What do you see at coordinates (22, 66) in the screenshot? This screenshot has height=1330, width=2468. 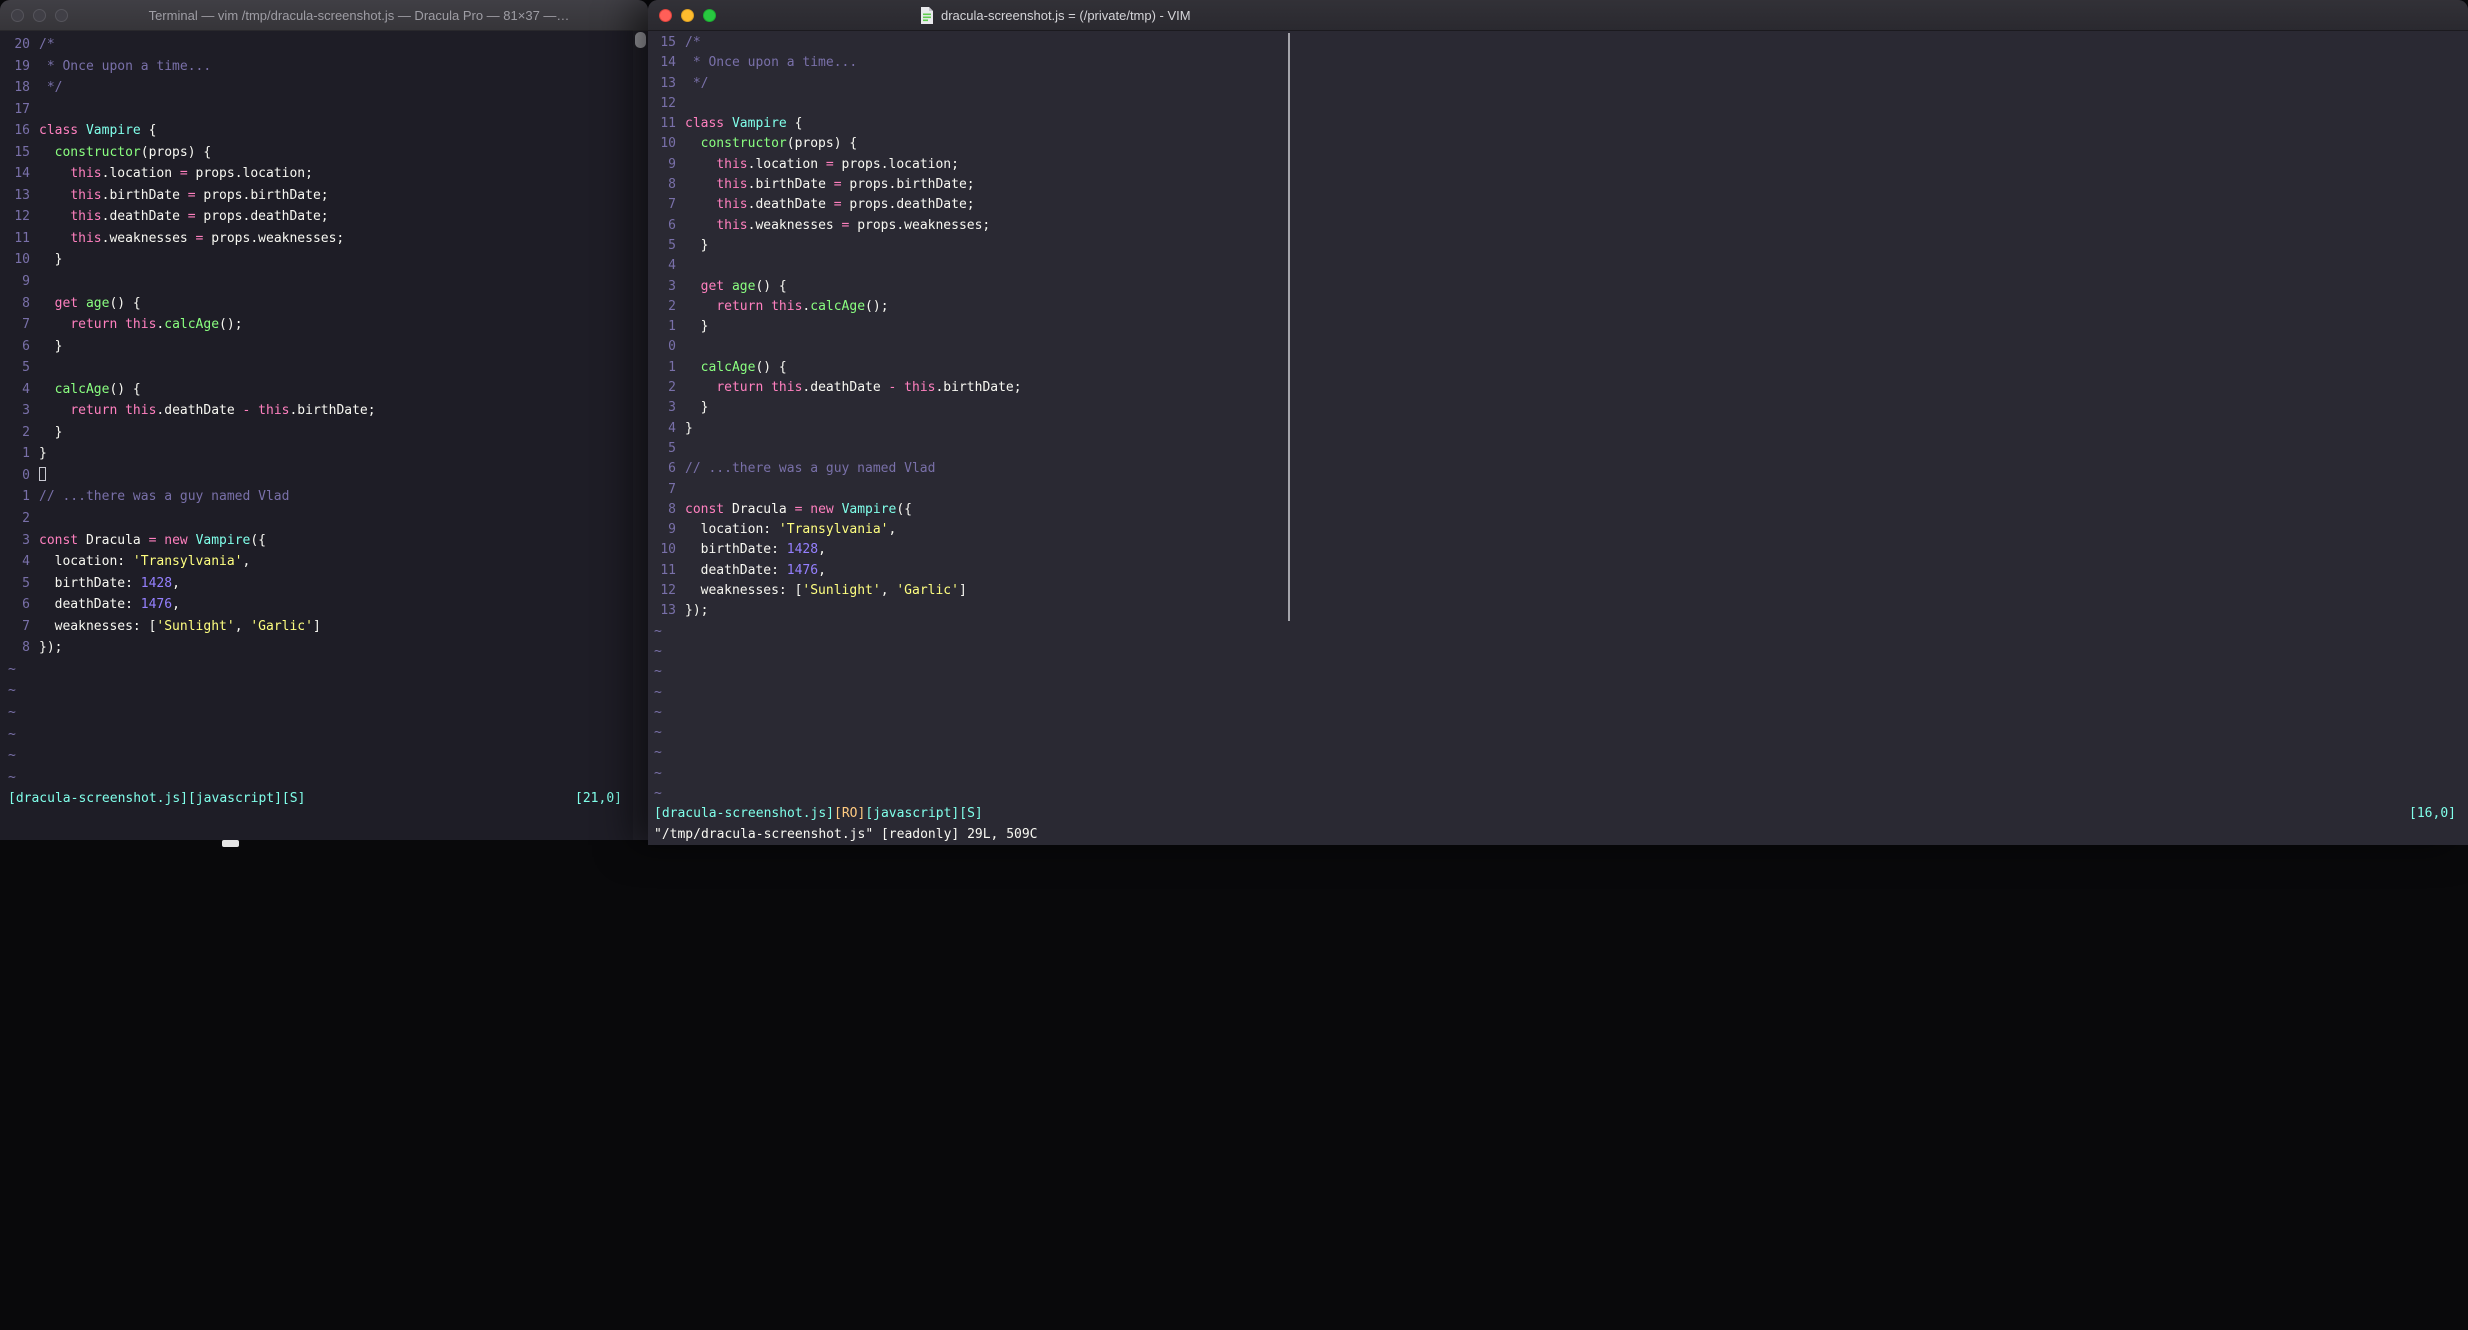 I see `line-number: 19` at bounding box center [22, 66].